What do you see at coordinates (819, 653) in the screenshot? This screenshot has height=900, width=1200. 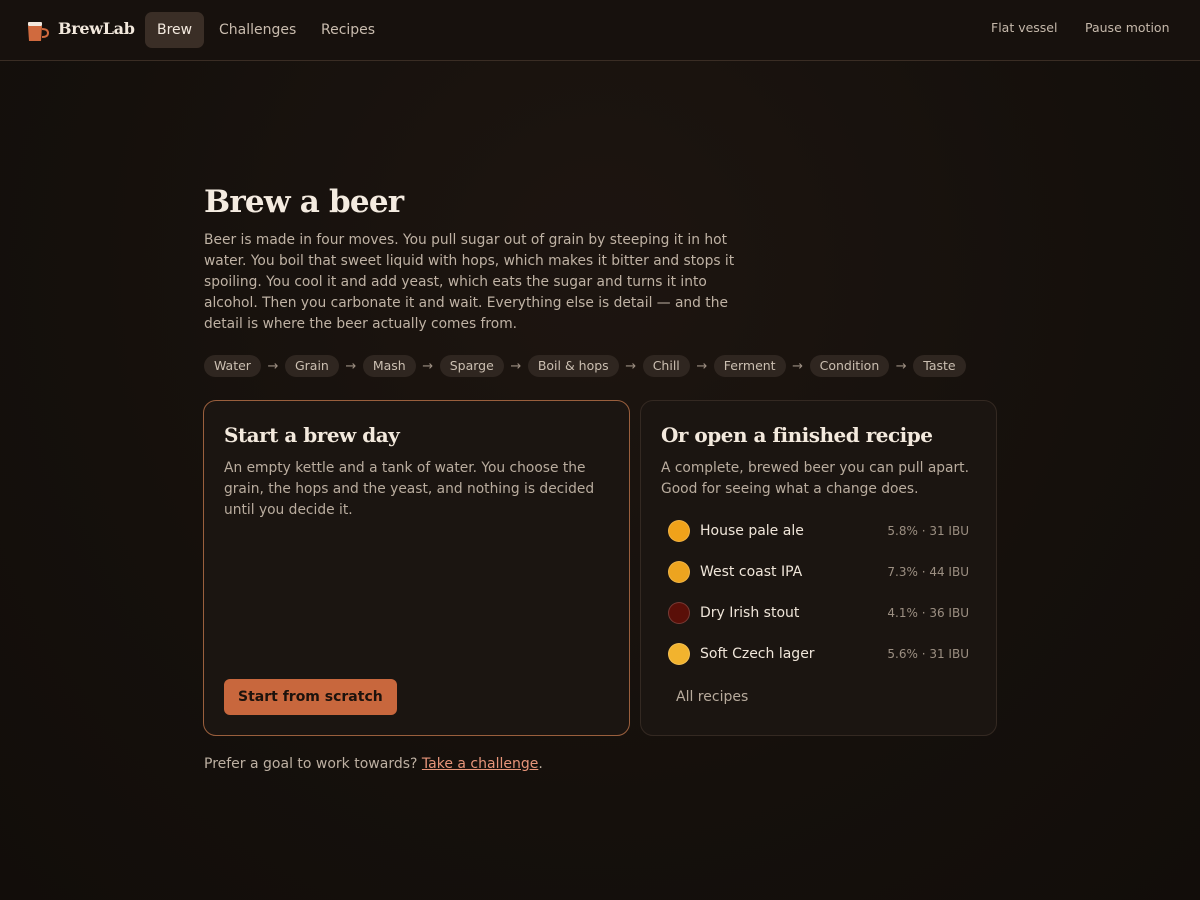 I see `recipe-soft-czech-lager: Soft Czech lager 5.6% · 31 IBU` at bounding box center [819, 653].